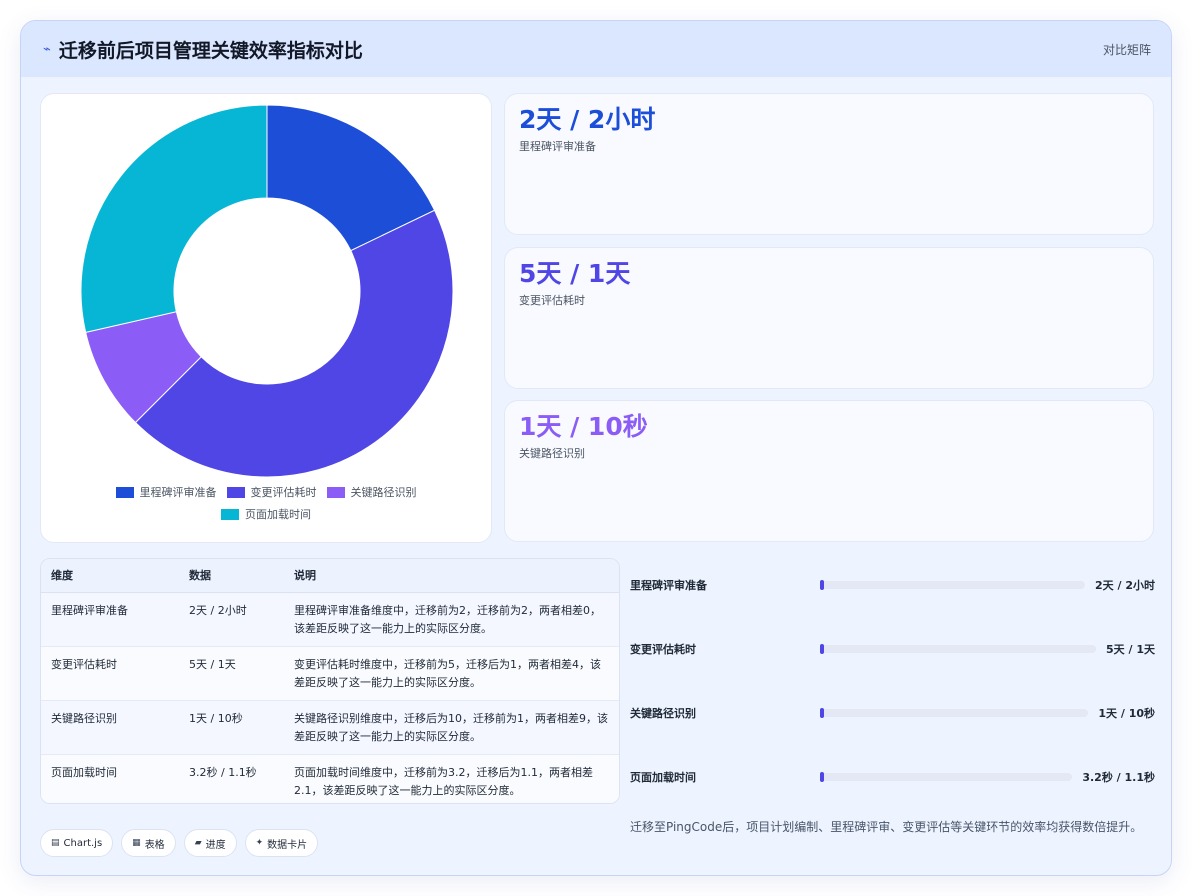 This screenshot has height=896, width=1192. Describe the element at coordinates (110, 727) in the screenshot. I see `cell-dimension: 关键路径识别` at that location.